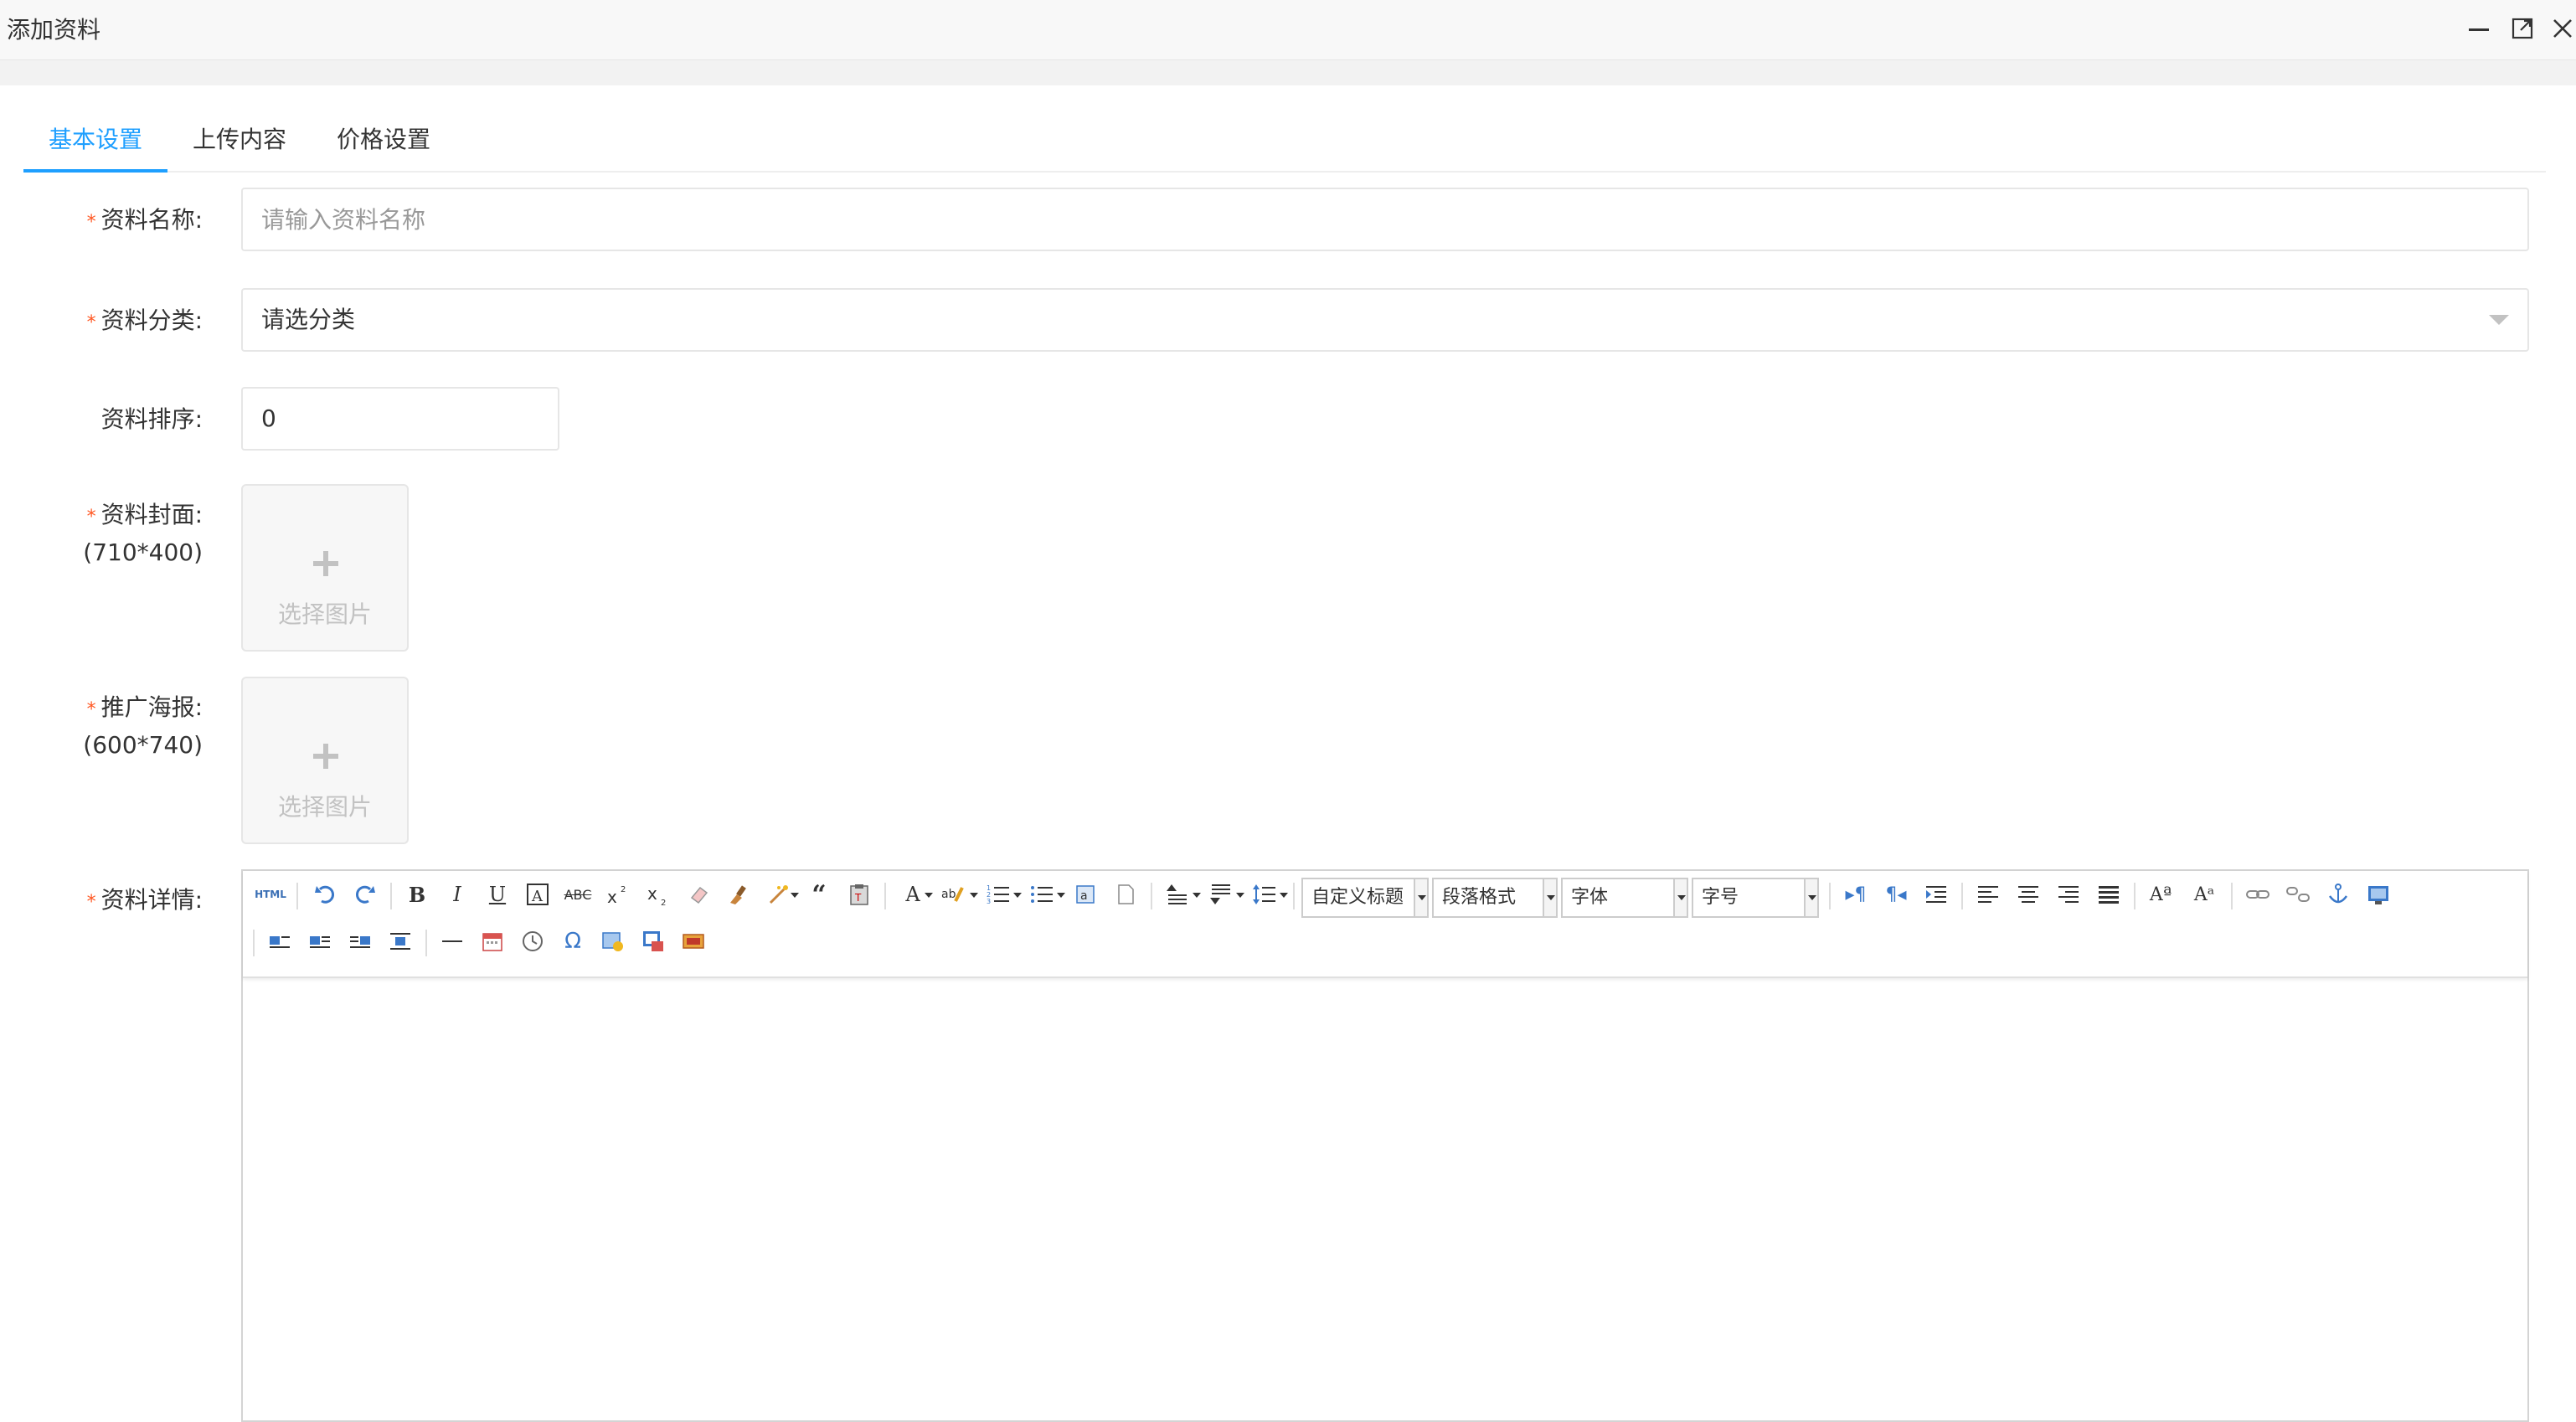 This screenshot has height=1422, width=2576. Describe the element at coordinates (497, 894) in the screenshot. I see `underline-icon: U` at that location.